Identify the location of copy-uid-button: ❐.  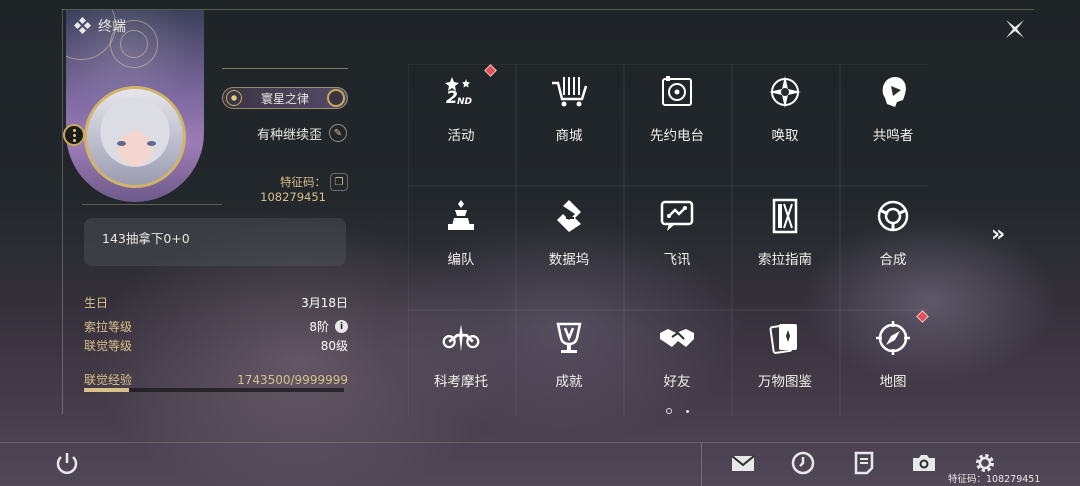
(339, 182).